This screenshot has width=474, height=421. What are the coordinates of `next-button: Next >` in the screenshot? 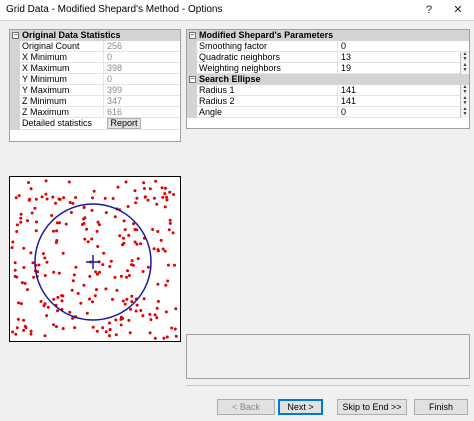 It's located at (300, 407).